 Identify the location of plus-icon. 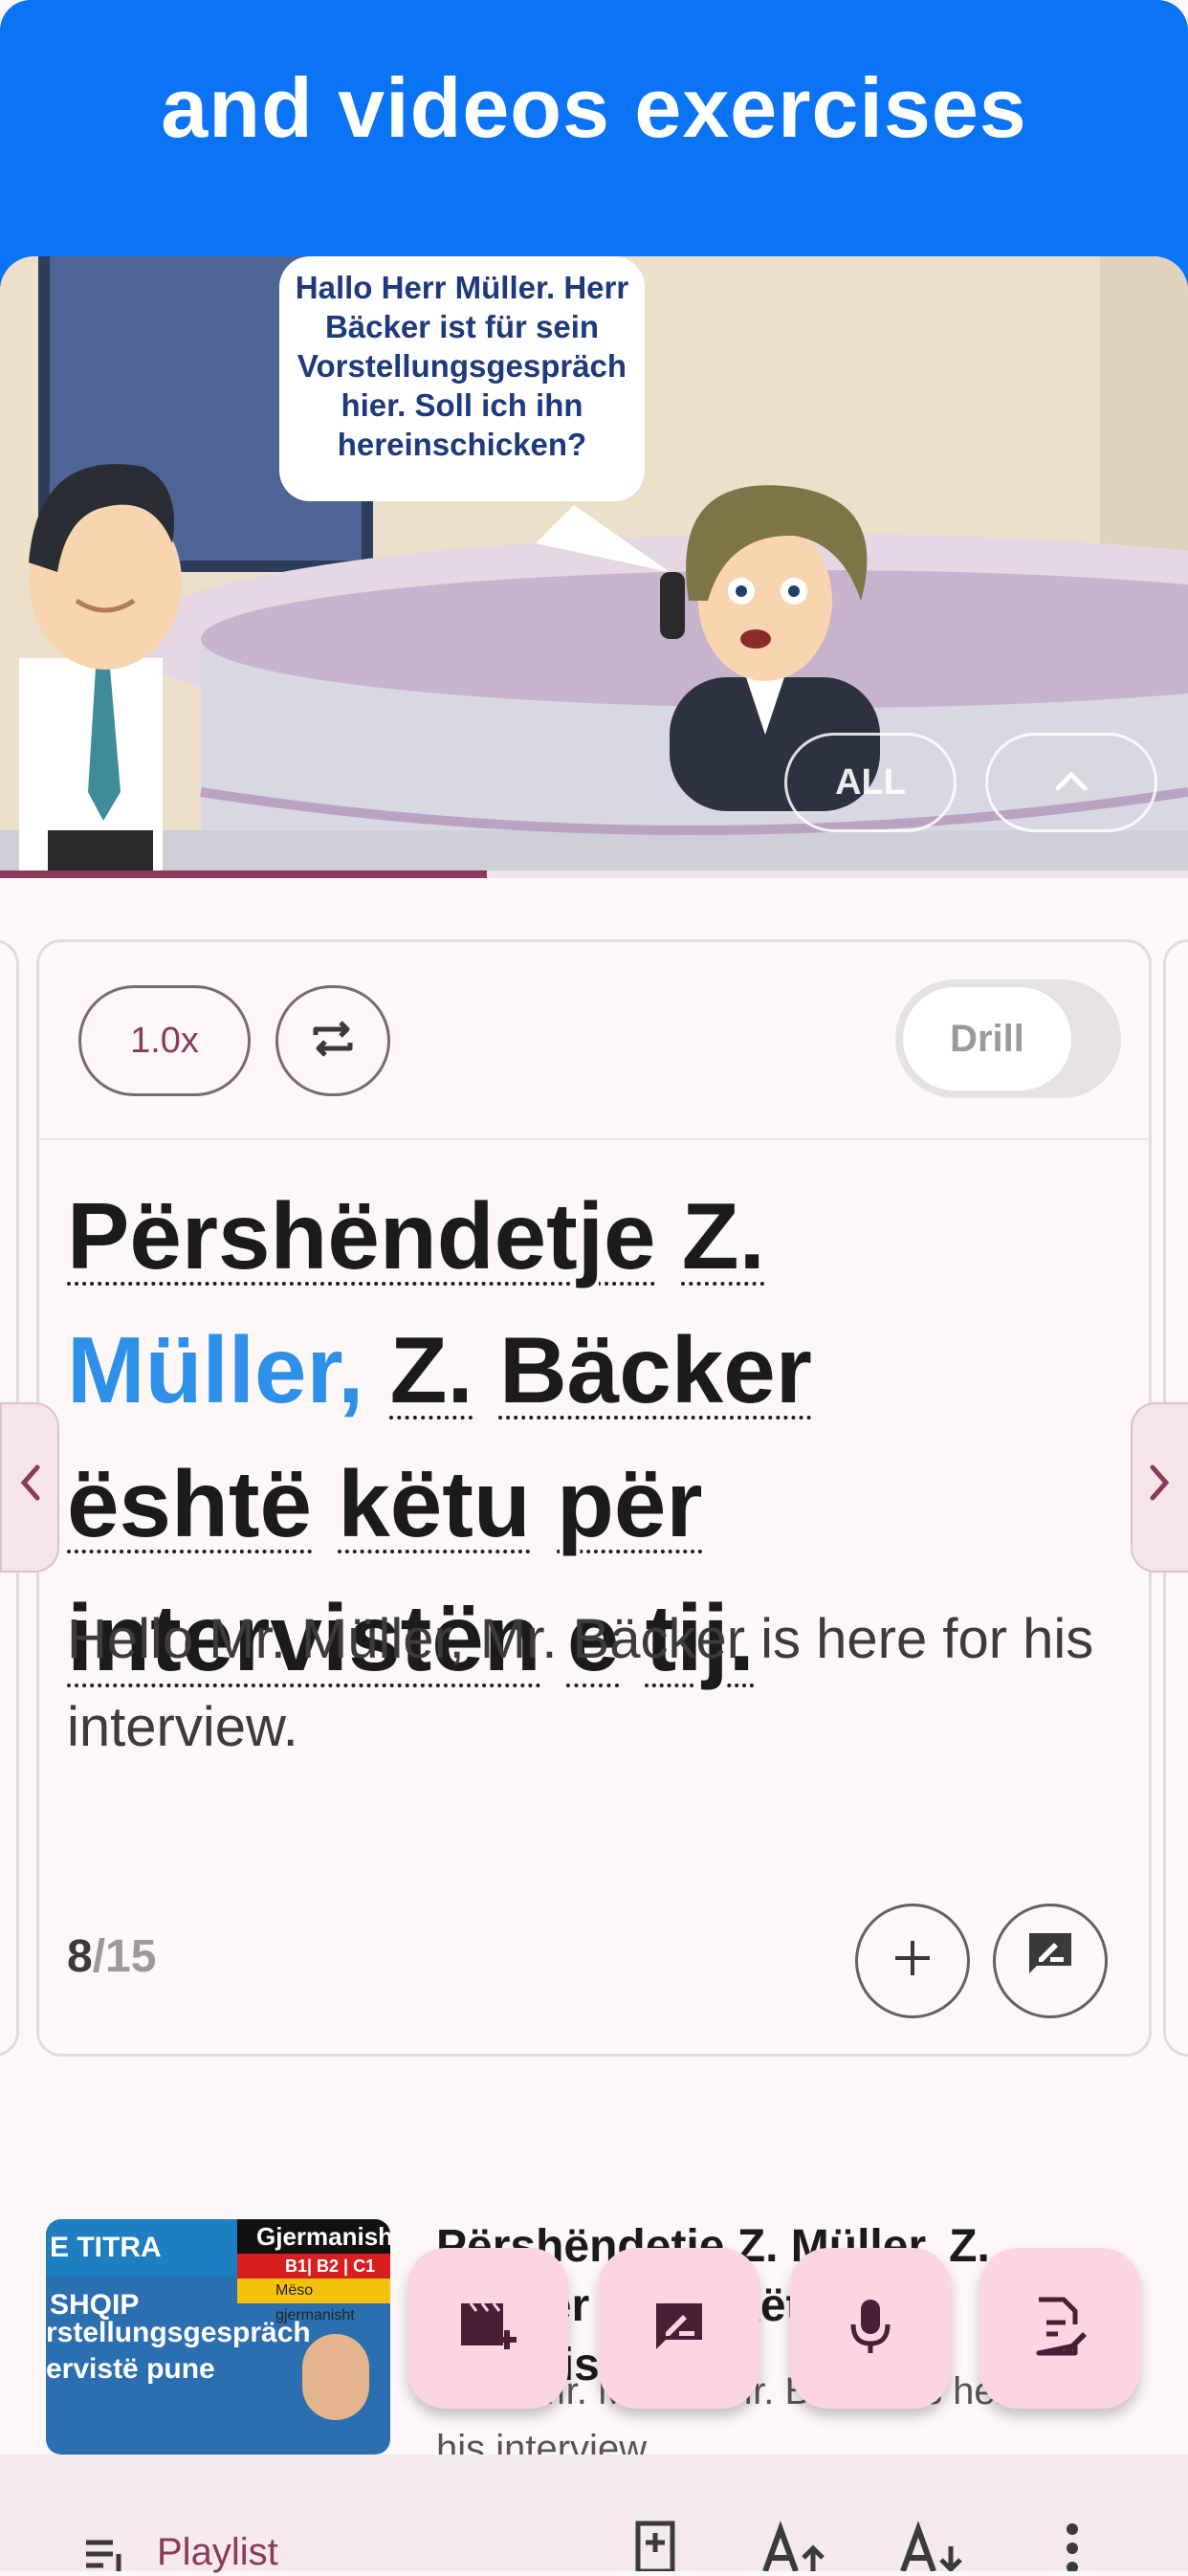
(912, 1961).